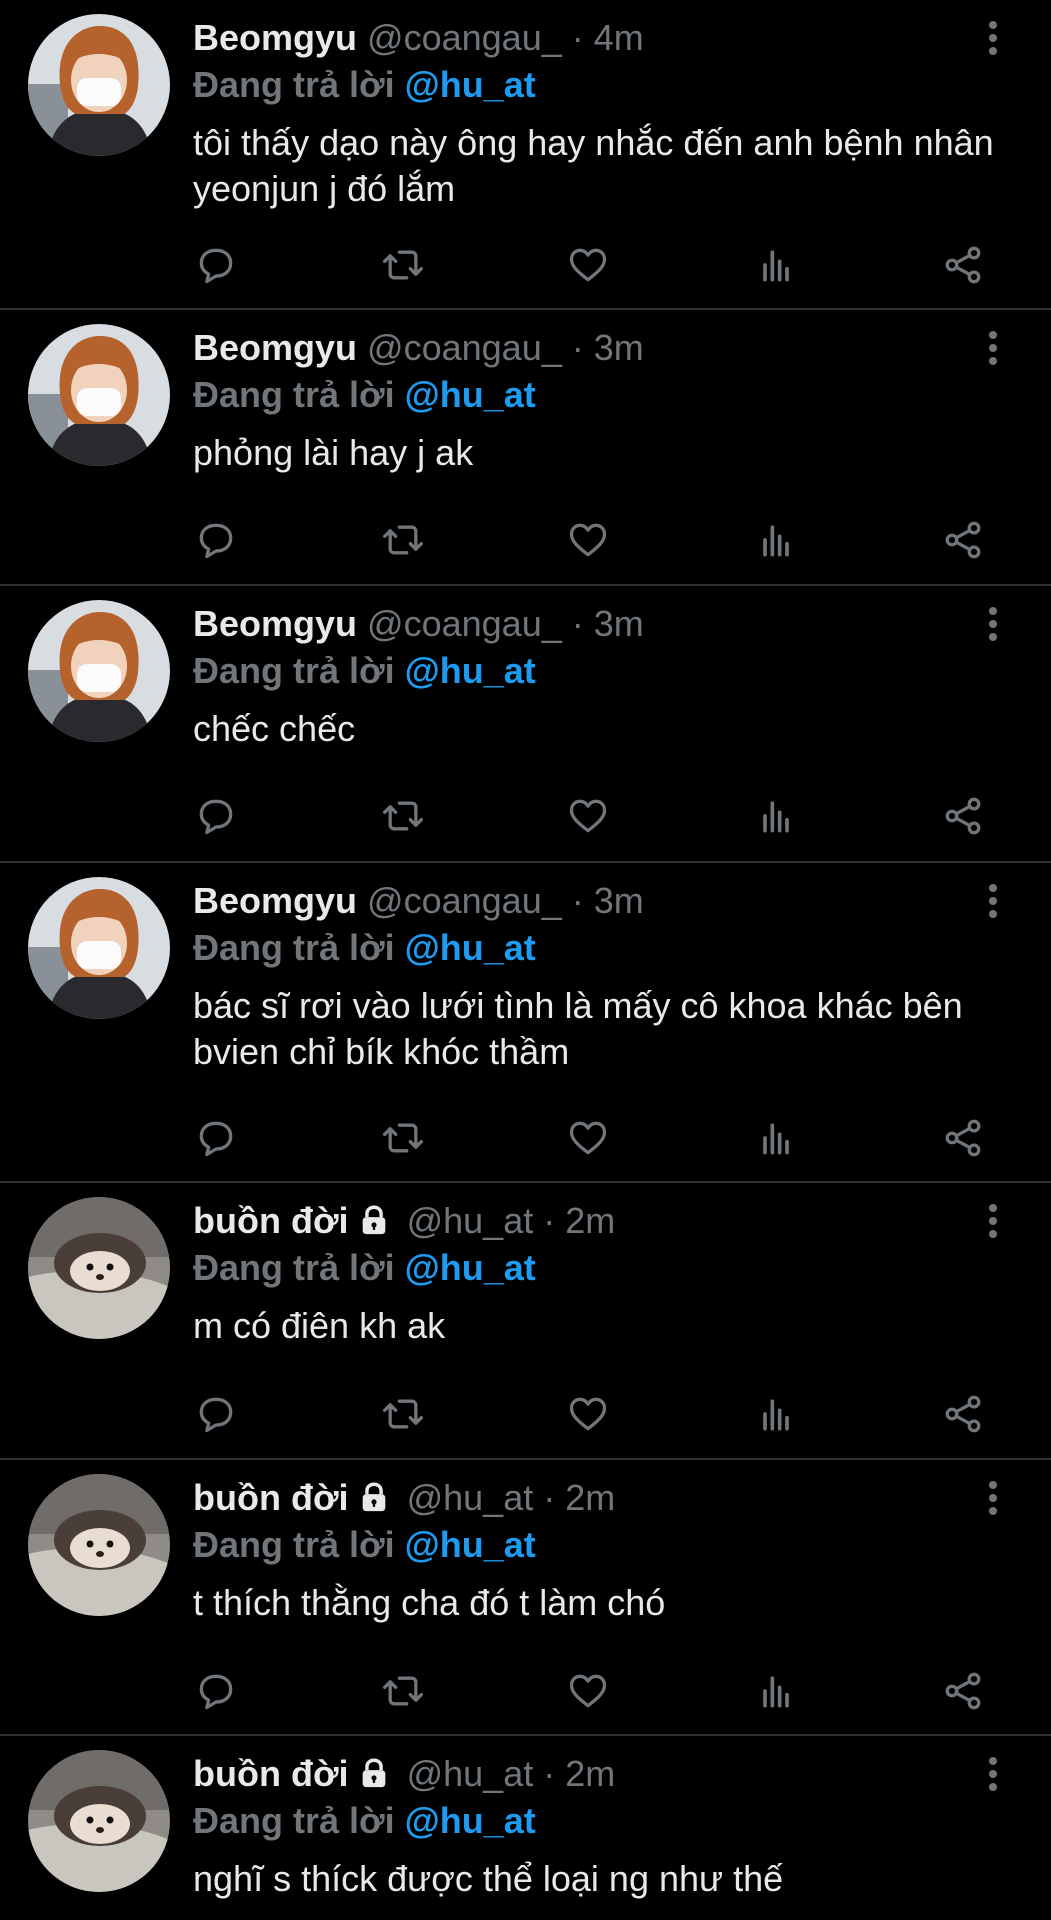  I want to click on reply-icon, so click(216, 1139).